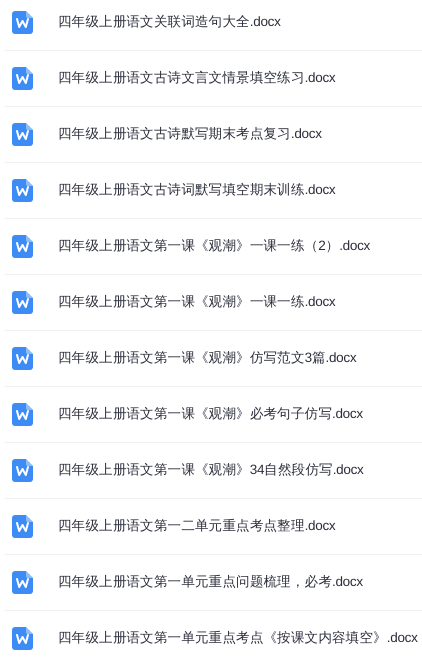  I want to click on file-name: 四年级上册语文古诗文言文情景填空练习.docx, so click(197, 78).